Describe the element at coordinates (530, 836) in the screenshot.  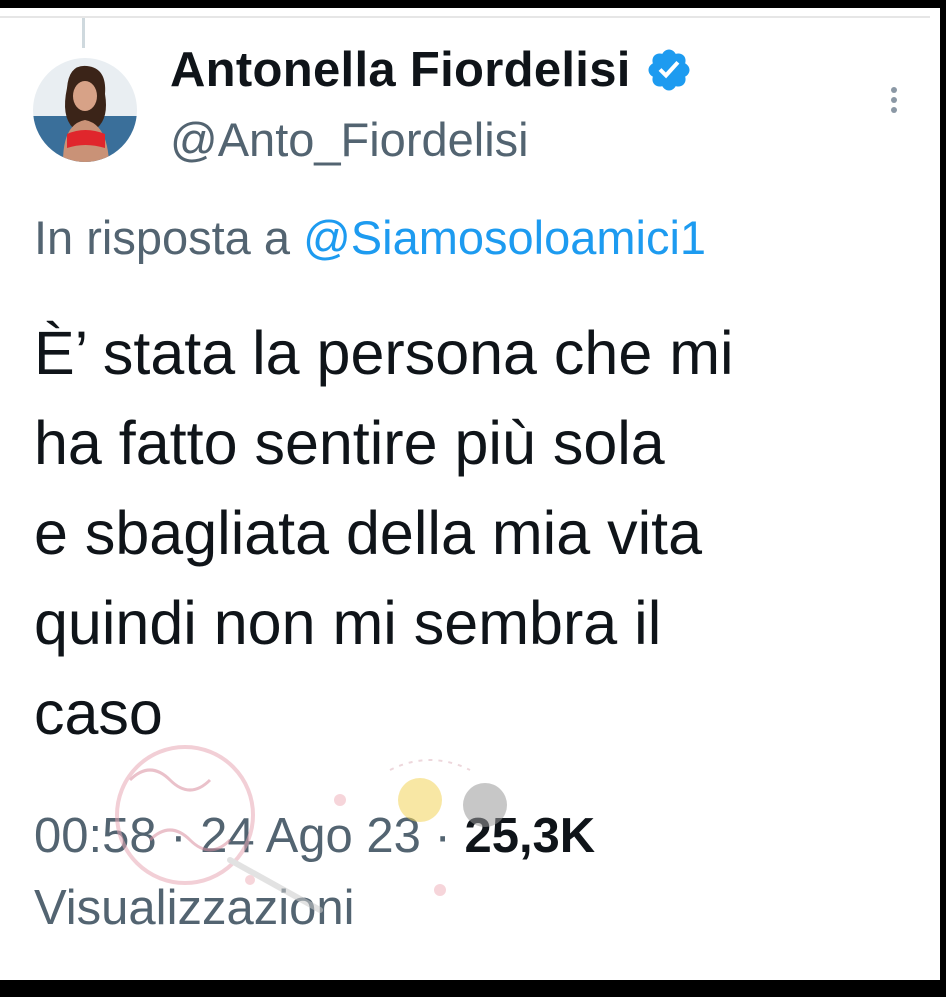
I see `views-count: 25,3K` at that location.